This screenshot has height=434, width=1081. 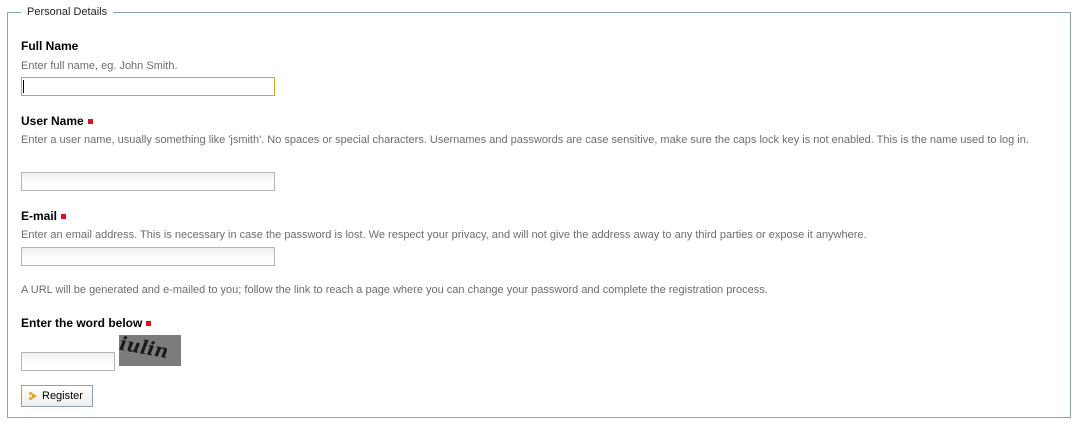 I want to click on captcha-word: iulin, so click(x=144, y=349).